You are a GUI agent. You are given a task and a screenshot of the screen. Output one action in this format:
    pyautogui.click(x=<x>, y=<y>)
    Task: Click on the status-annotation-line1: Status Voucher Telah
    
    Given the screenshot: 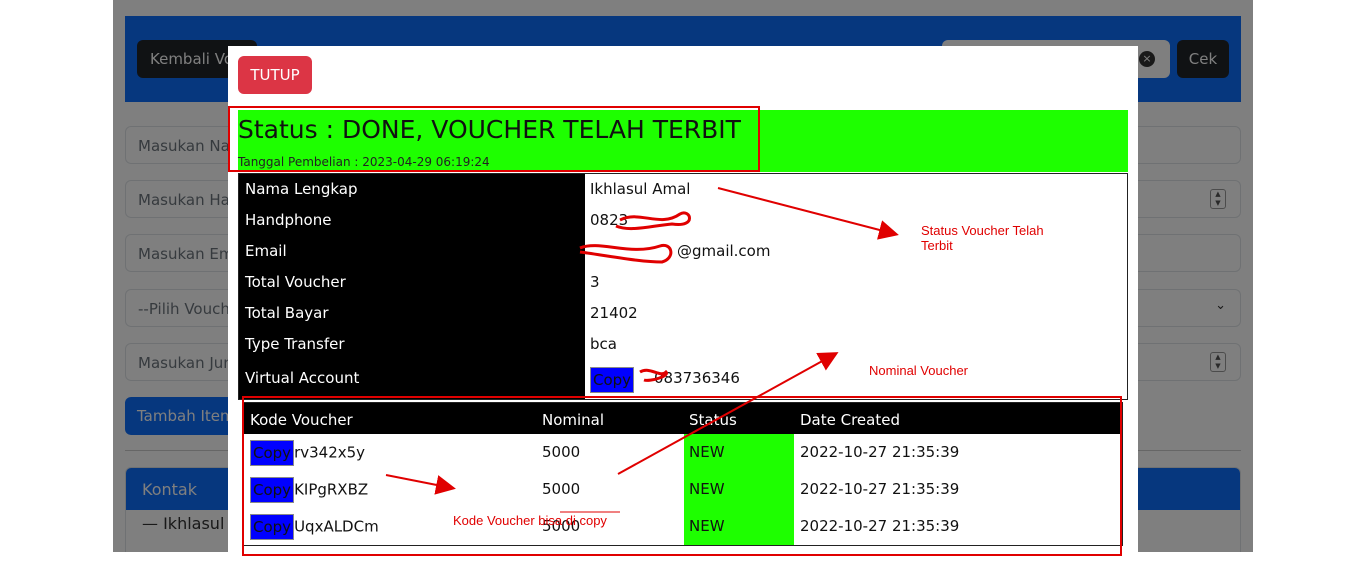 What is the action you would take?
    pyautogui.click(x=982, y=230)
    